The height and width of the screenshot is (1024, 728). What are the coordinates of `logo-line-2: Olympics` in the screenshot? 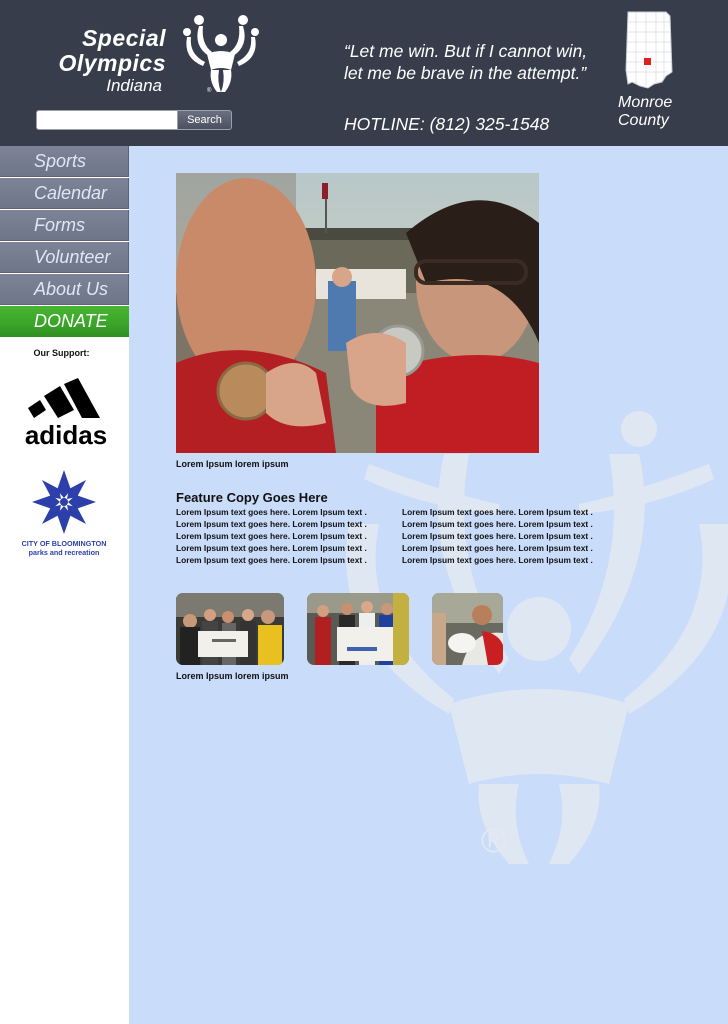 It's located at (112, 63).